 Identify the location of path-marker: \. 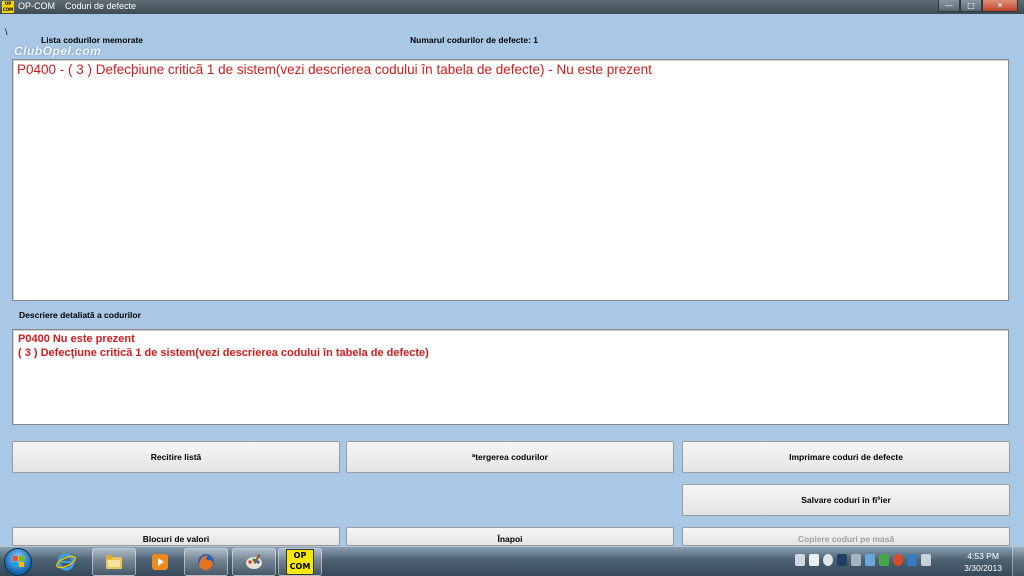
(6, 32).